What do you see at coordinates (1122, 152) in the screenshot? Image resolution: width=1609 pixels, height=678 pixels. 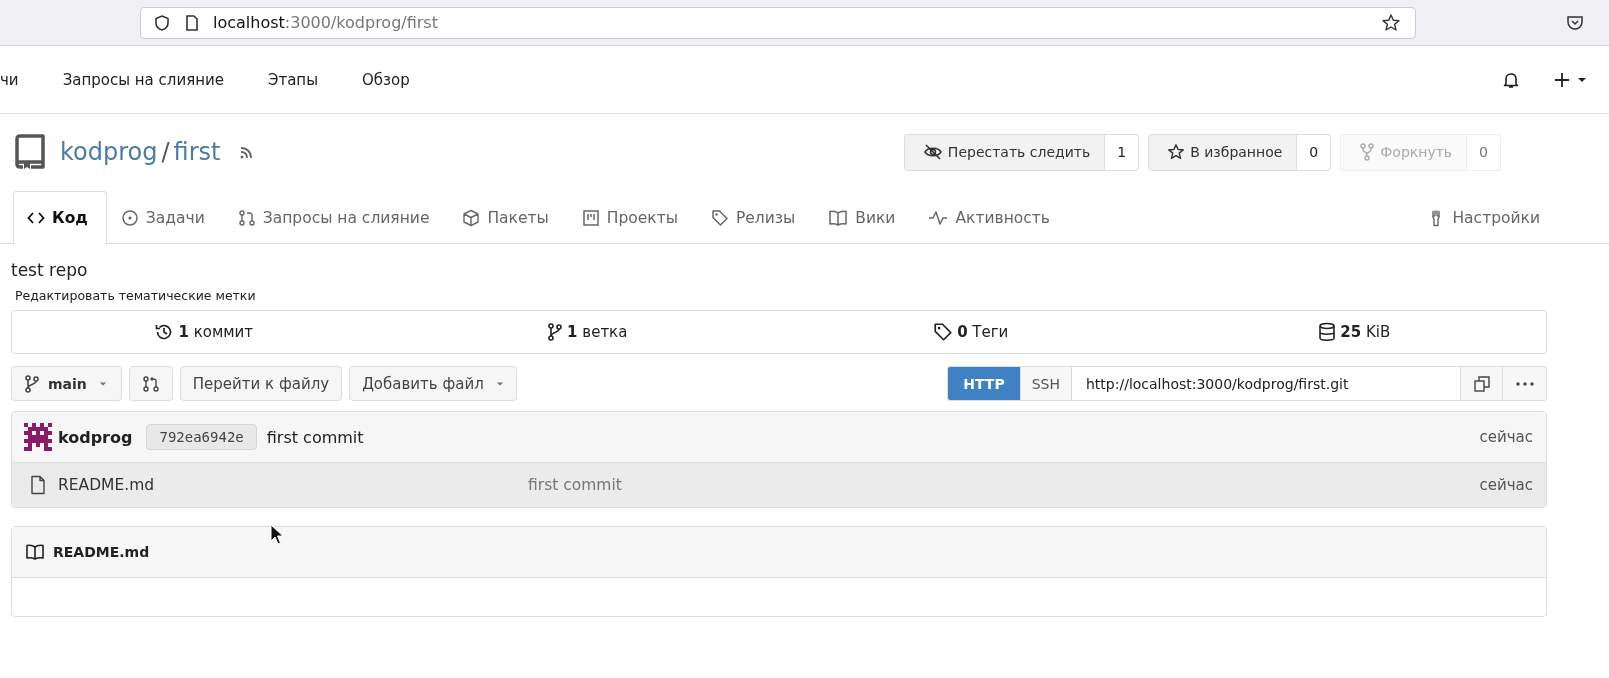 I see `watch-count: 1` at bounding box center [1122, 152].